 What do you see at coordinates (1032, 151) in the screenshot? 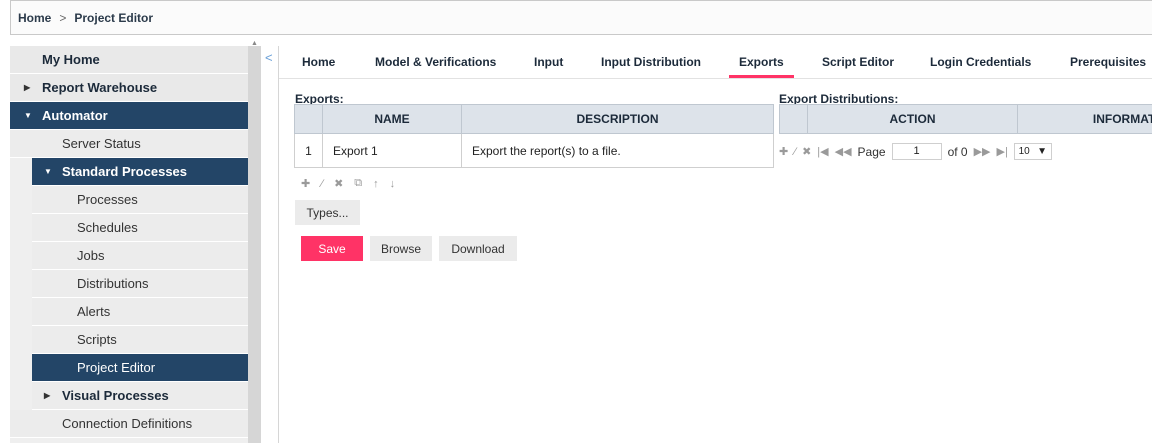
I see `page-size-select: 10 ▼` at bounding box center [1032, 151].